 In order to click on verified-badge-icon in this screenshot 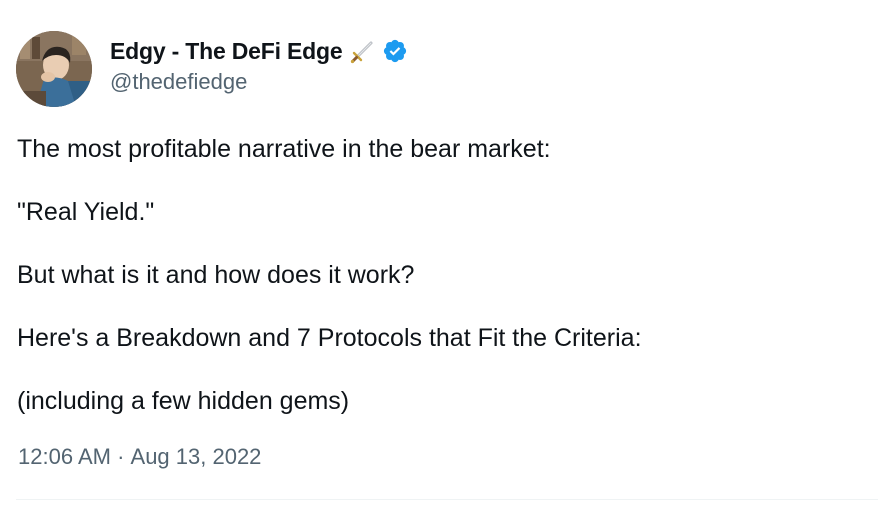, I will do `click(395, 51)`.